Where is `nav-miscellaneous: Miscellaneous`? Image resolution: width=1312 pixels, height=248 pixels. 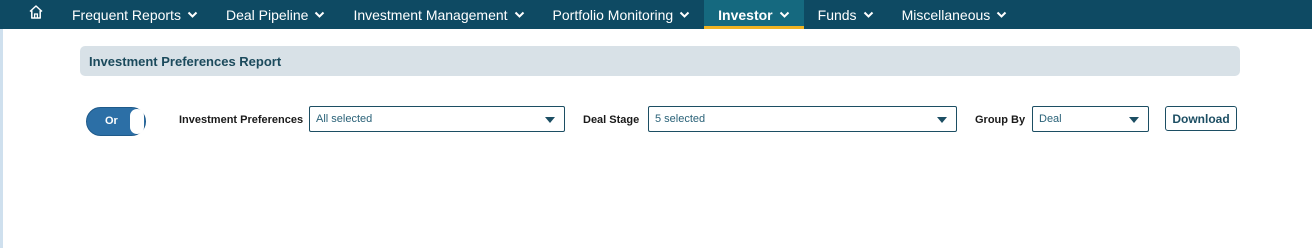 nav-miscellaneous: Miscellaneous is located at coordinates (955, 14).